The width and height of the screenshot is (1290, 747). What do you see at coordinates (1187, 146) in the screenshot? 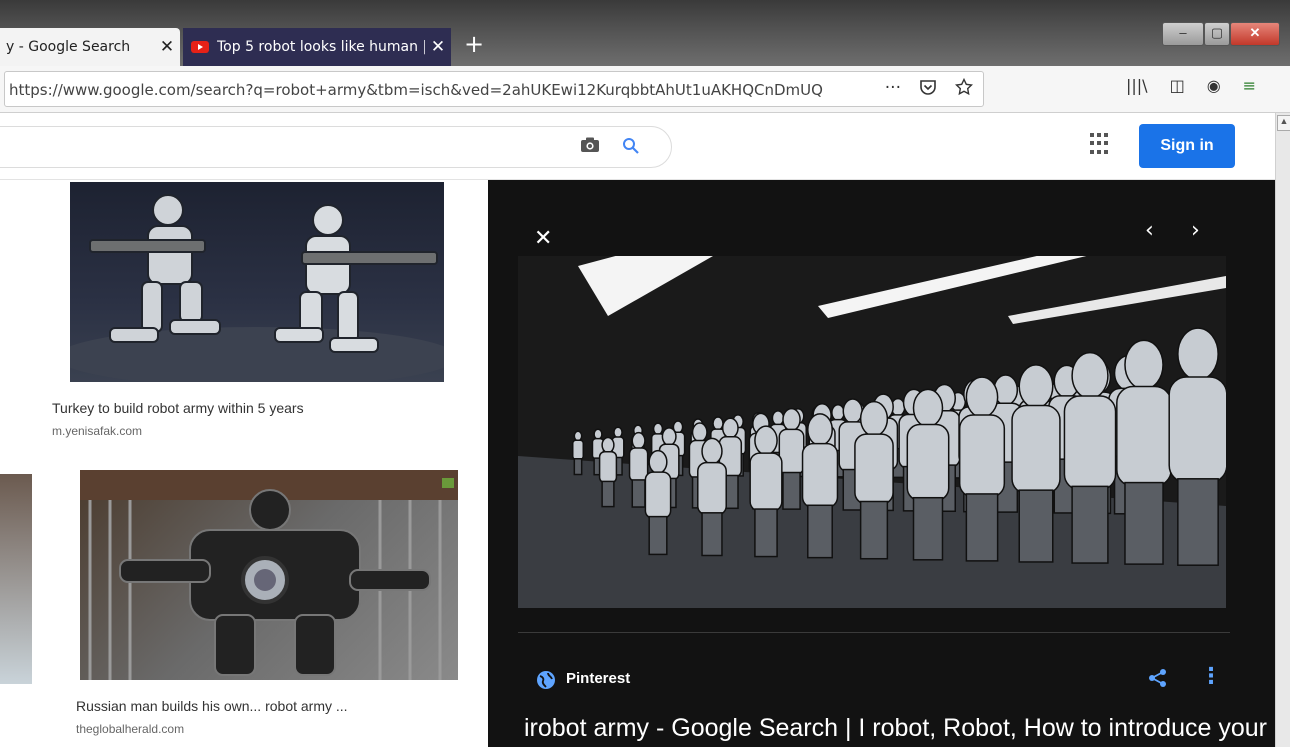
I see `sign-in-button: Sign in` at bounding box center [1187, 146].